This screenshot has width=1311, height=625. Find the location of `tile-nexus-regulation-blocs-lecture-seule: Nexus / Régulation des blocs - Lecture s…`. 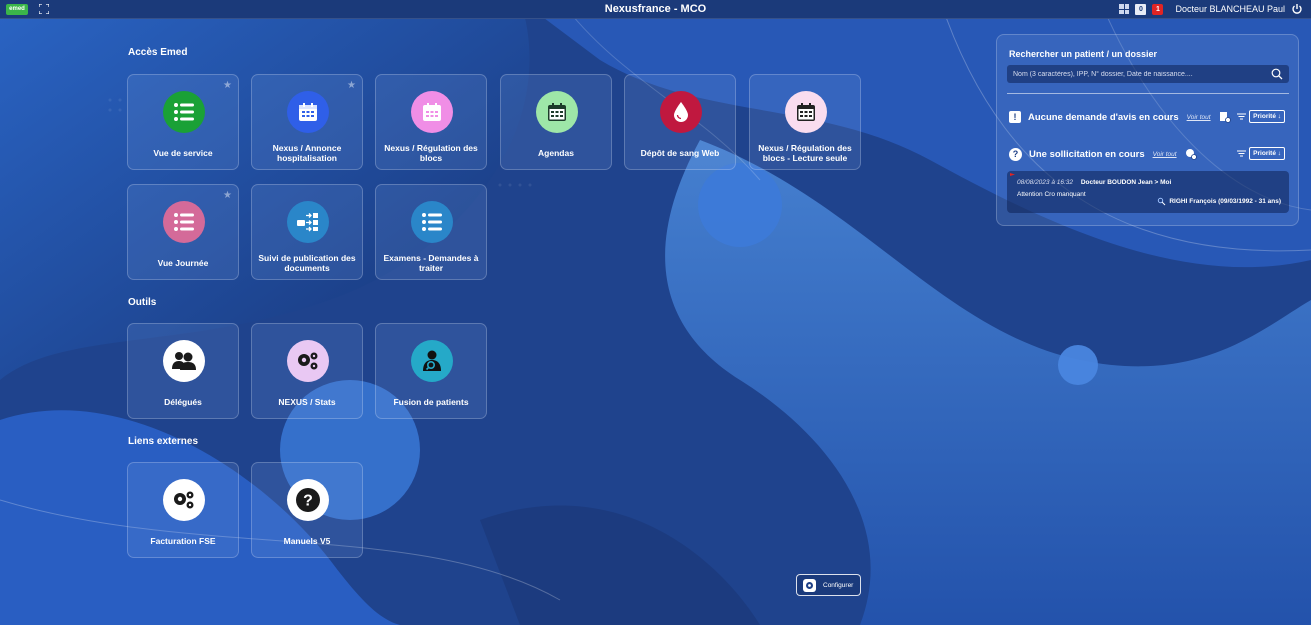

tile-nexus-regulation-blocs-lecture-seule: Nexus / Régulation des blocs - Lecture s… is located at coordinates (805, 122).